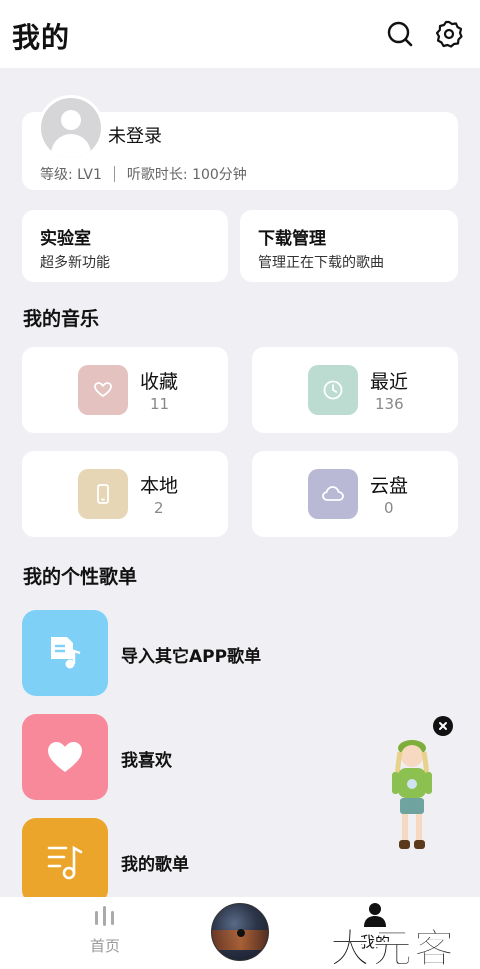 The height and width of the screenshot is (969, 480). I want to click on recent-tile: 最近 136, so click(355, 390).